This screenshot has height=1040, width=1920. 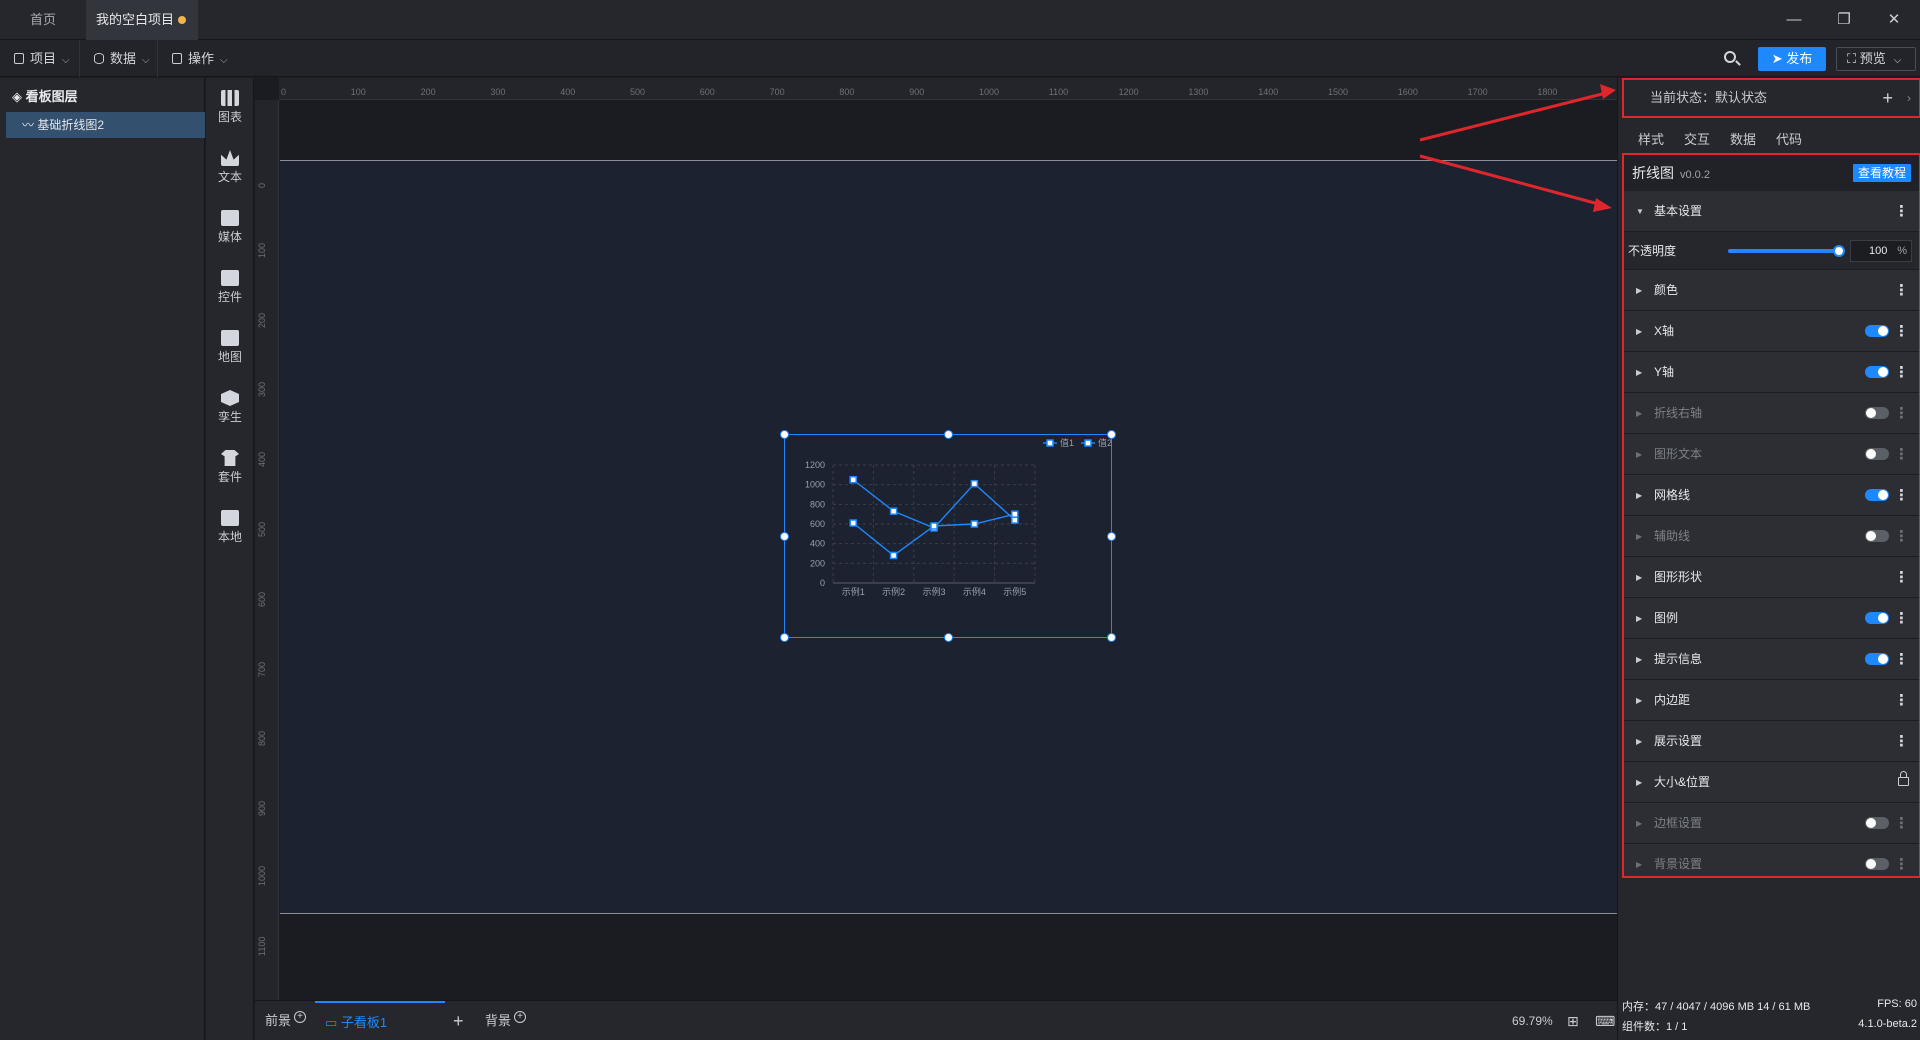 I want to click on comp-text: 文本, so click(x=230, y=167).